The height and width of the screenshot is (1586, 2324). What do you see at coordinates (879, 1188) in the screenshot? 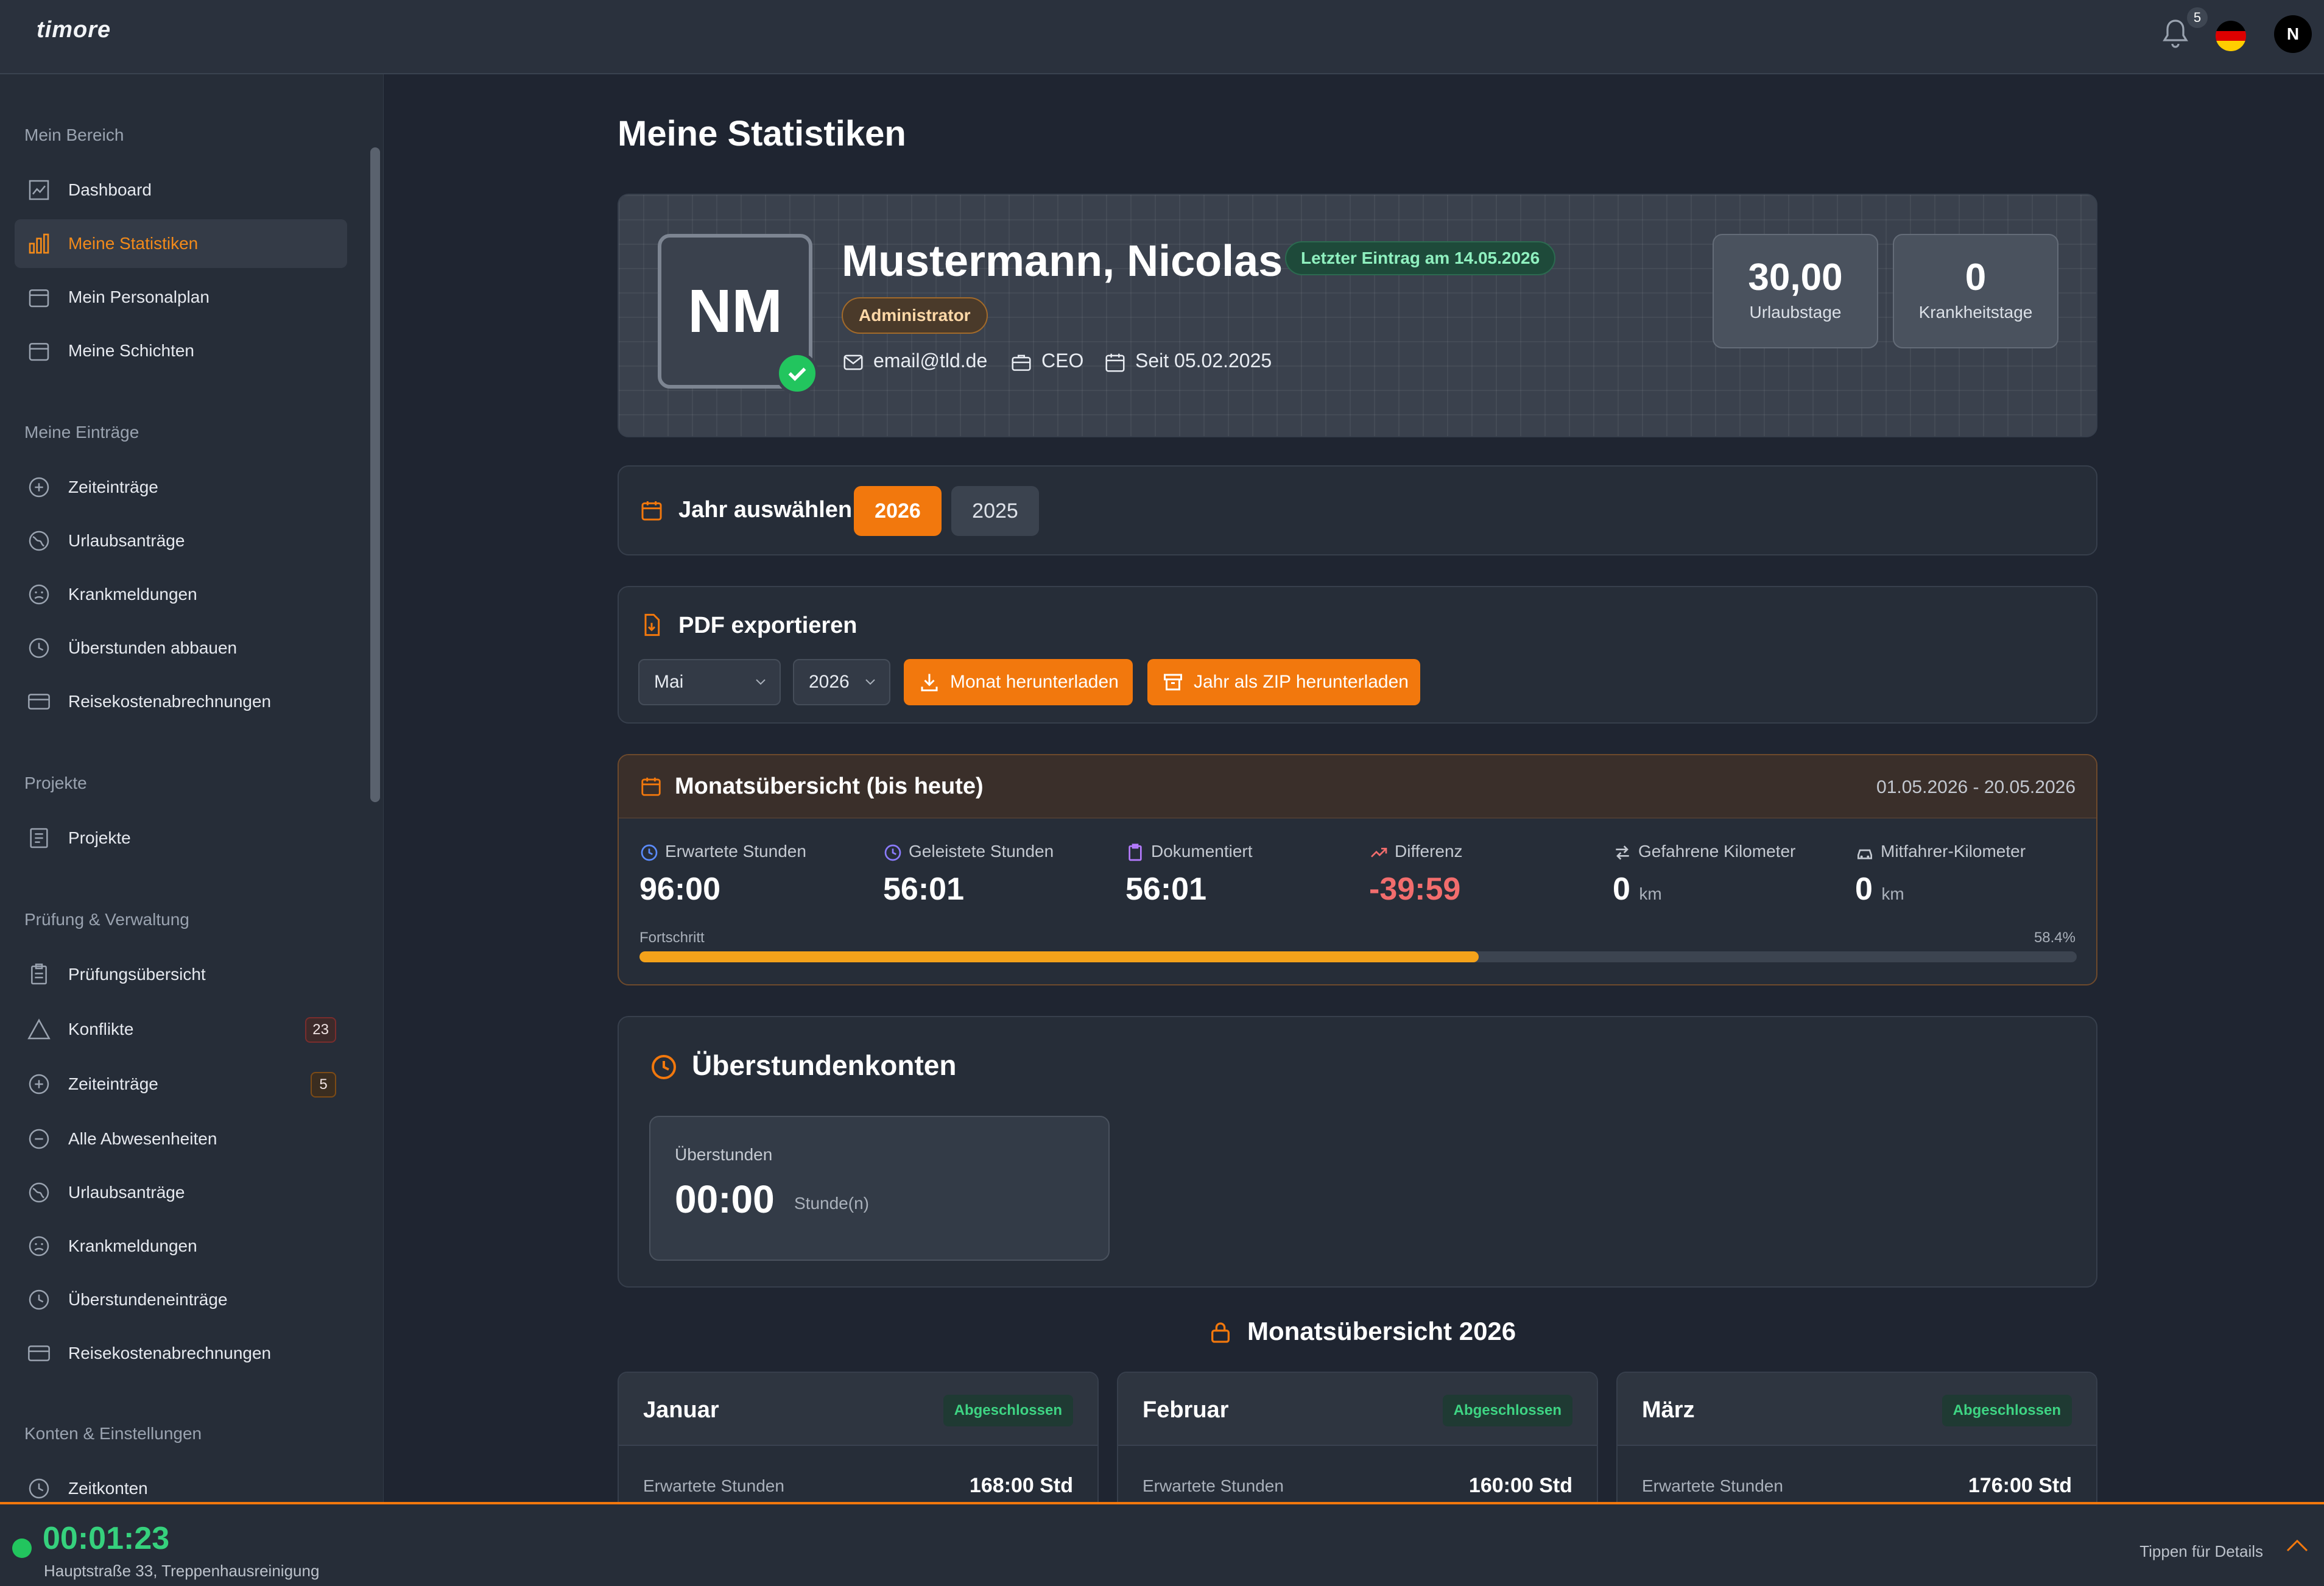
I see `overtime-box: Überstunden 00:00 Stunde(n)` at bounding box center [879, 1188].